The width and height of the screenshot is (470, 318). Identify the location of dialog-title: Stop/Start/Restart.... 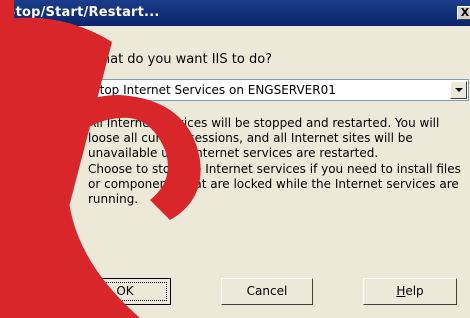
(83, 12).